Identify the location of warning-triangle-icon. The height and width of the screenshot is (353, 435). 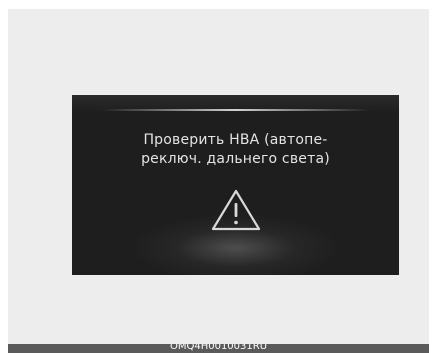
(236, 210).